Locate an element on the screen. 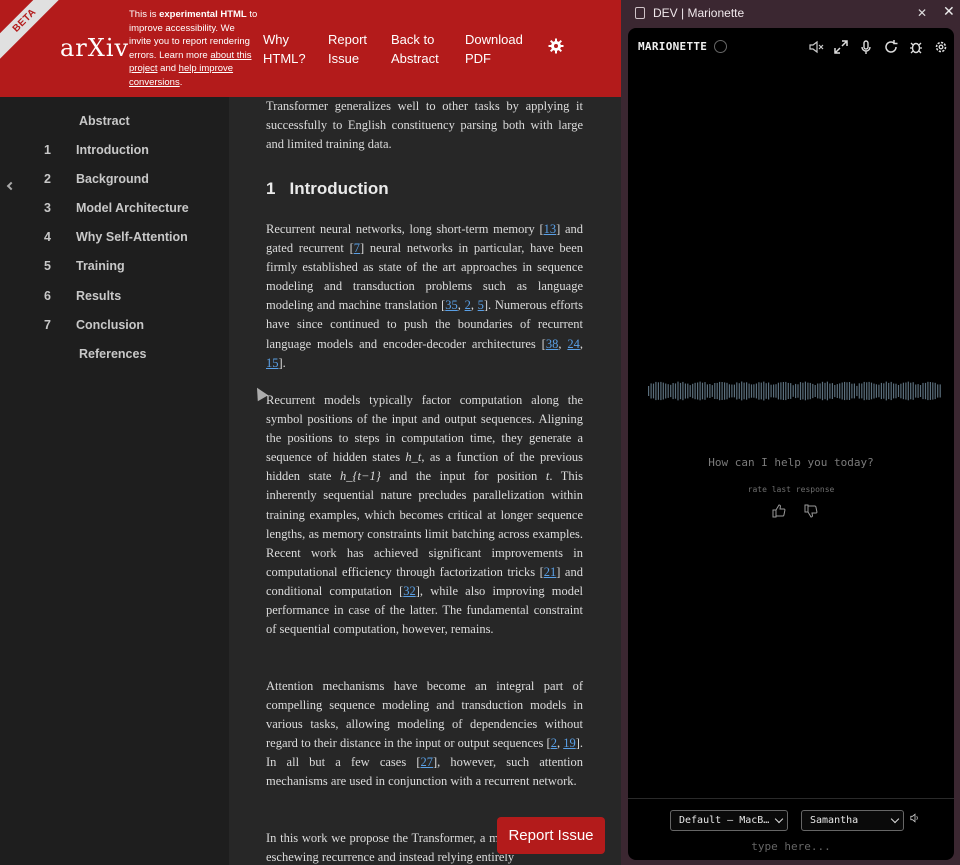  toc-item-background: 2 Background is located at coordinates (114, 179).